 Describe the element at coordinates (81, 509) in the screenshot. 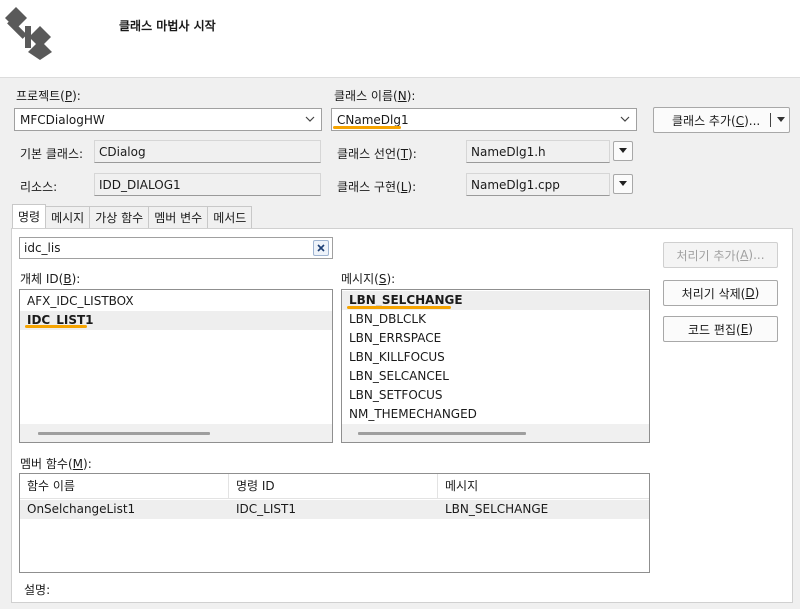

I see `cell-function-name: OnSelchangeList1` at that location.